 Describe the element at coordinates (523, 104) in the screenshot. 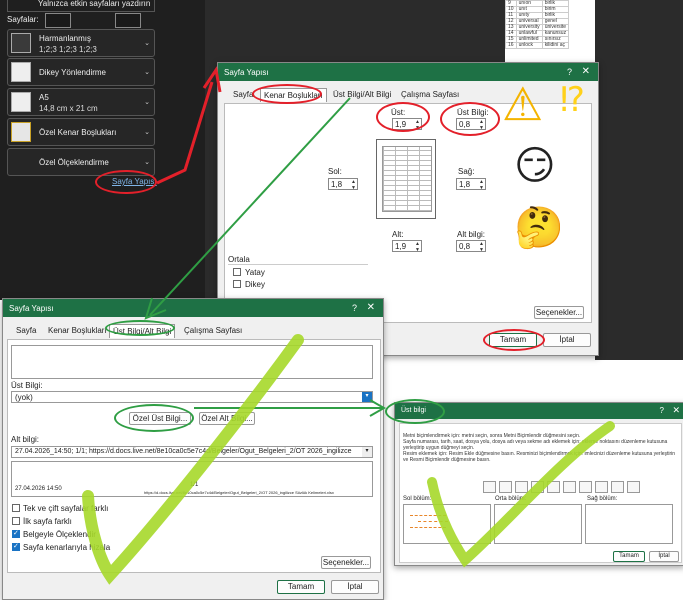

I see `warning-icon: ⚠` at that location.